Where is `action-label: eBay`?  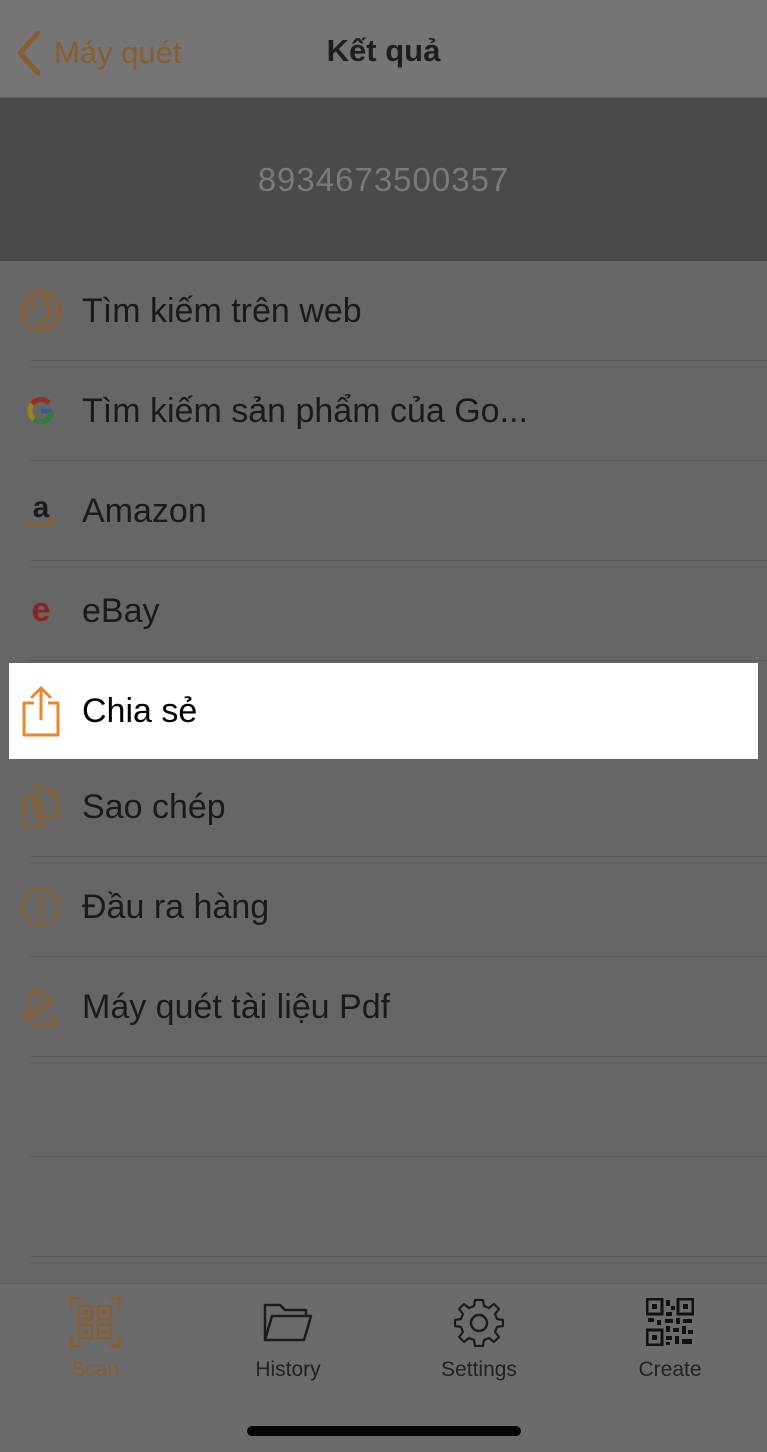
action-label: eBay is located at coordinates (121, 610).